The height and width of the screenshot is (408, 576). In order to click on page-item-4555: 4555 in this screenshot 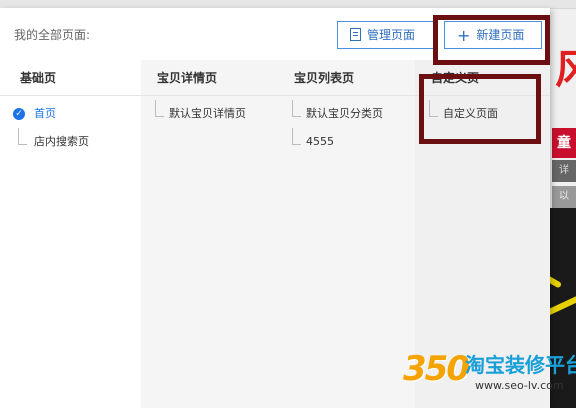, I will do `click(346, 142)`.